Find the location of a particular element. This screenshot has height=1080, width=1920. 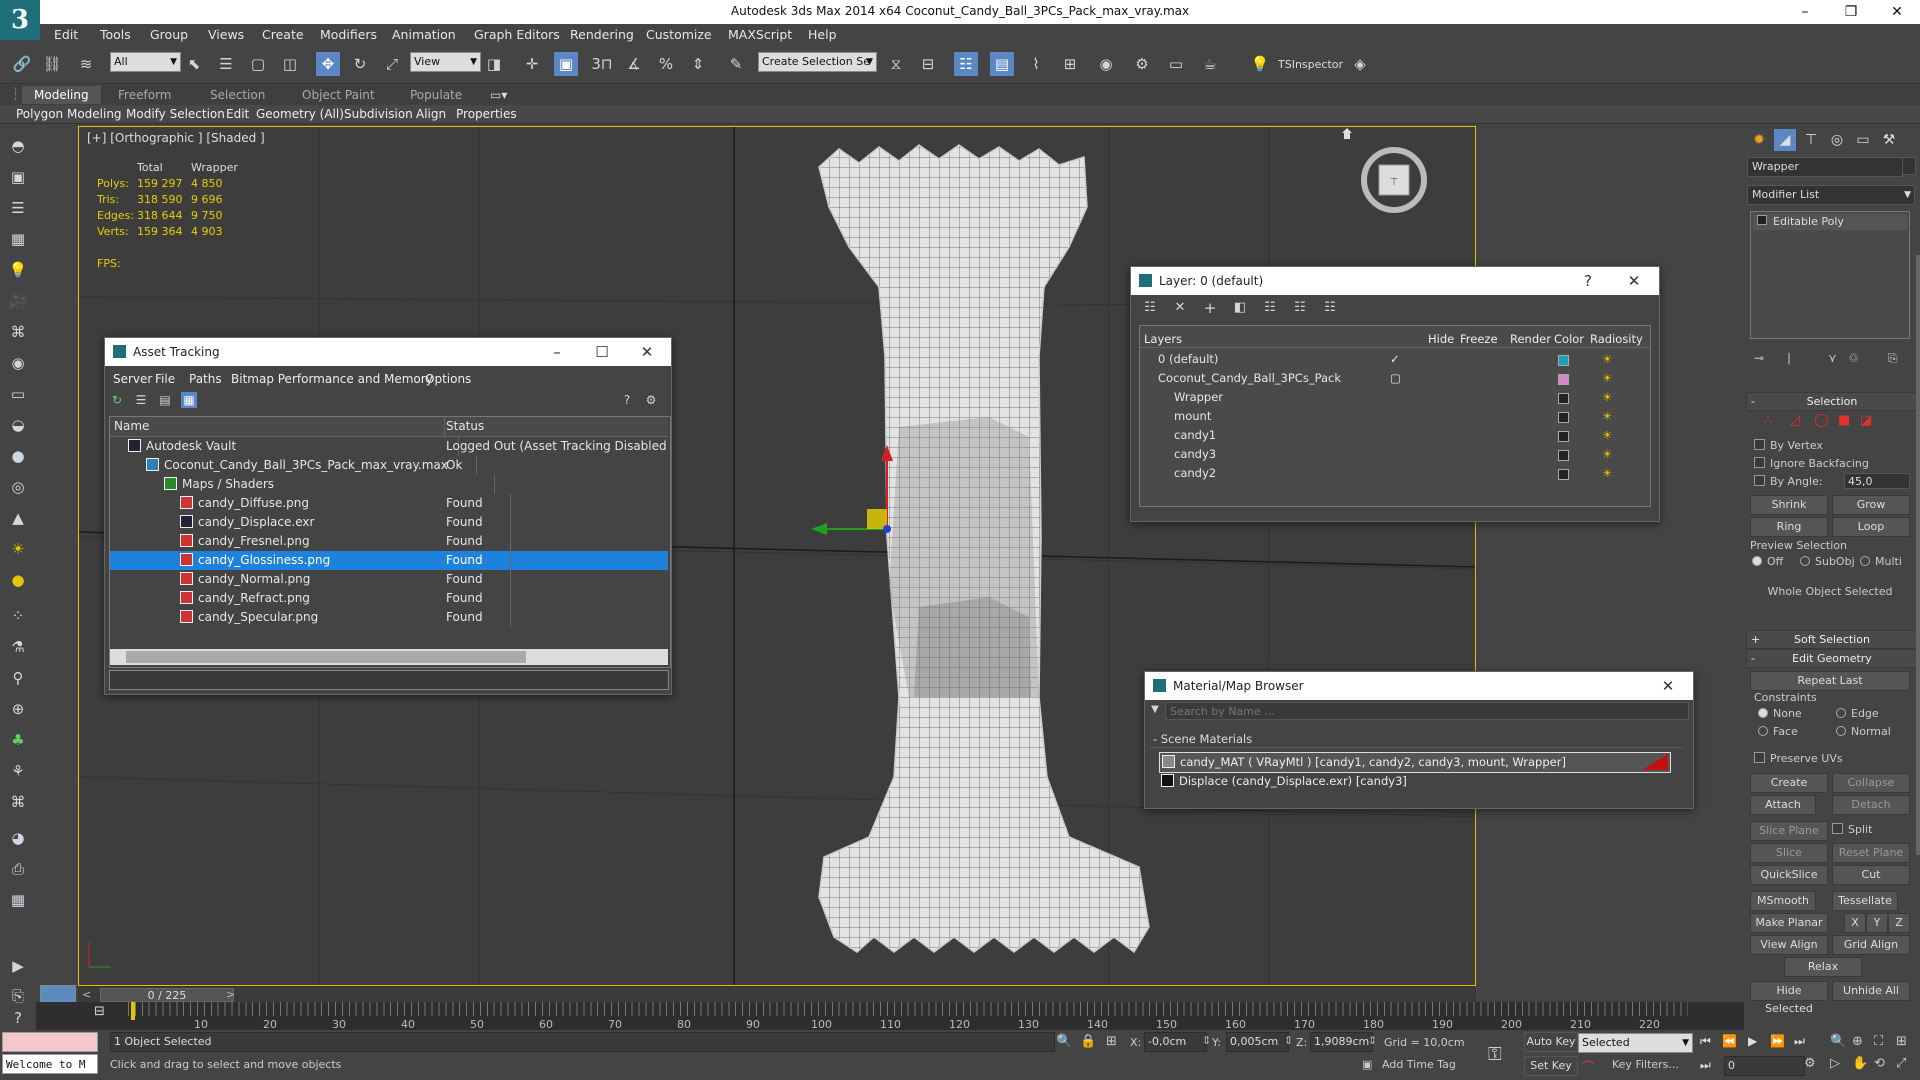

table-row: candy_Refract.png Found is located at coordinates (389, 598).